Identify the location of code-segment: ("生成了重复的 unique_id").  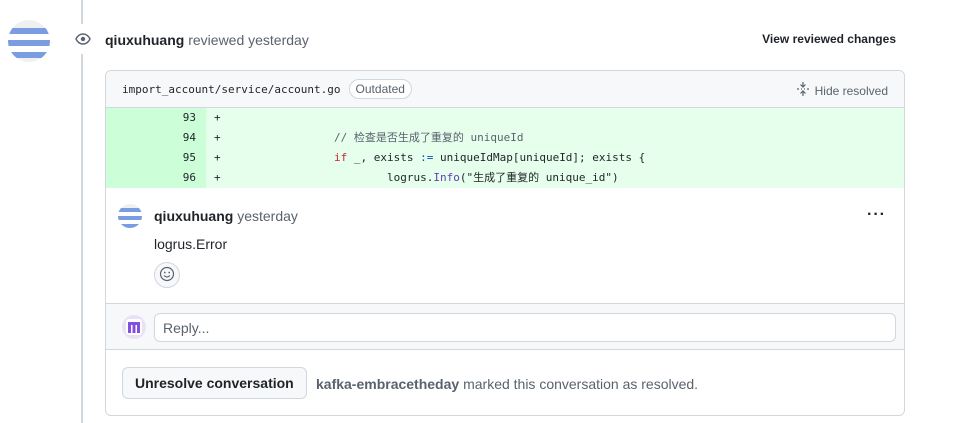
(539, 177).